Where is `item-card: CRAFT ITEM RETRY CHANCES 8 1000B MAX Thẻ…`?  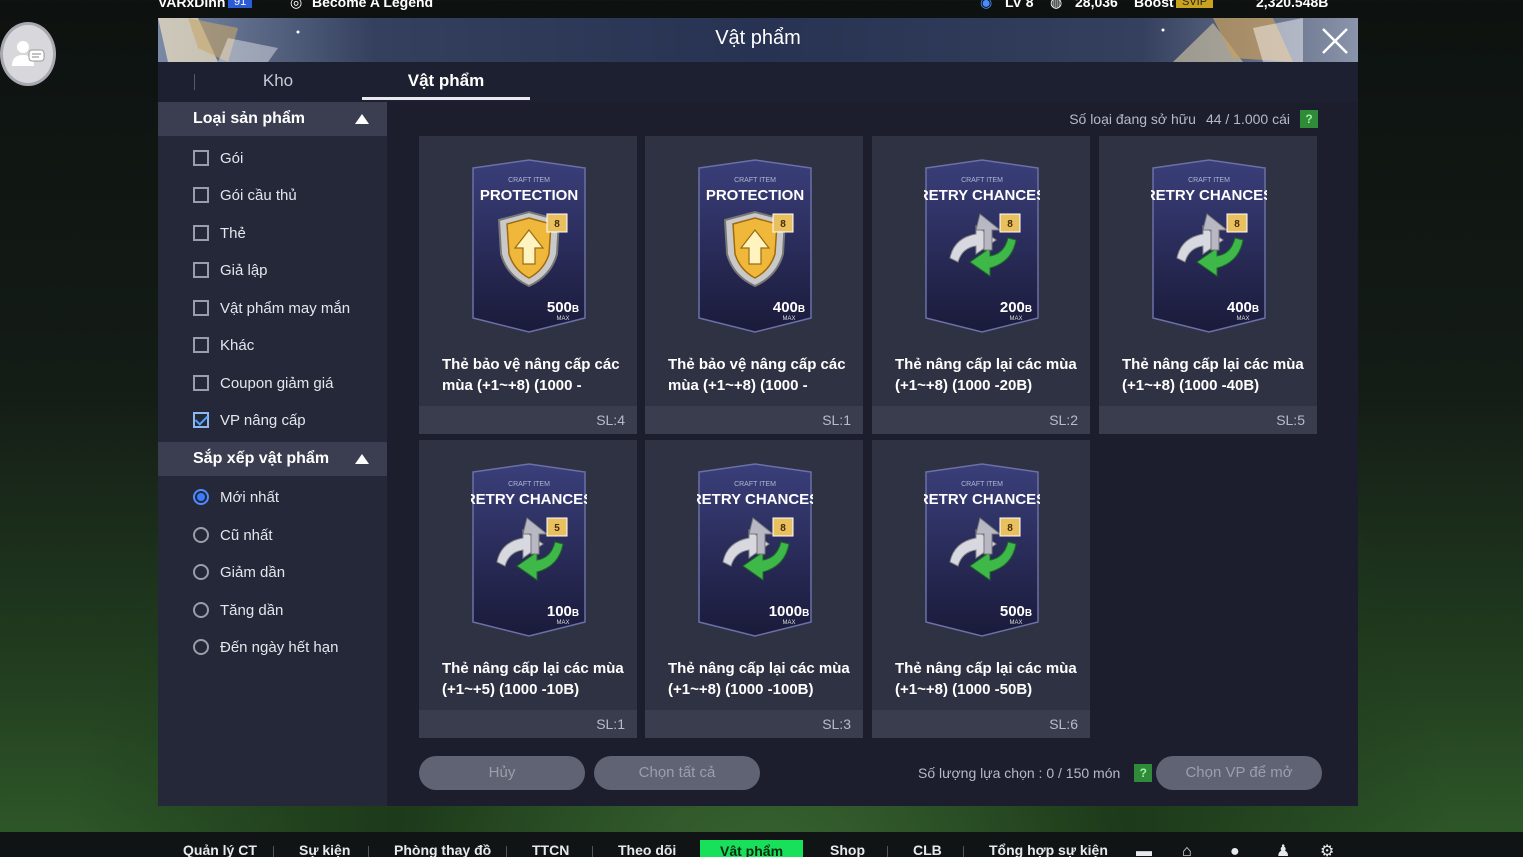 item-card: CRAFT ITEM RETRY CHANCES 8 1000B MAX Thẻ… is located at coordinates (754, 589).